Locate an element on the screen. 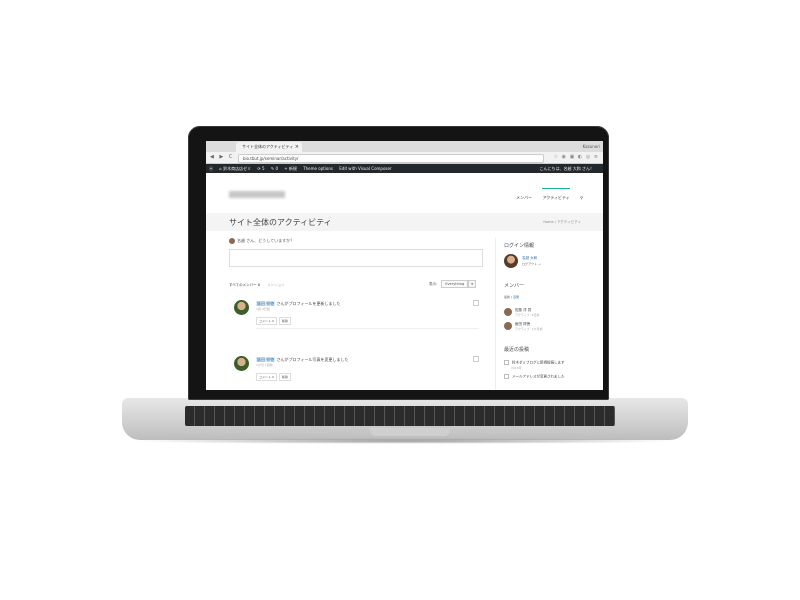  laptop-trackpad-notch is located at coordinates (410, 432).